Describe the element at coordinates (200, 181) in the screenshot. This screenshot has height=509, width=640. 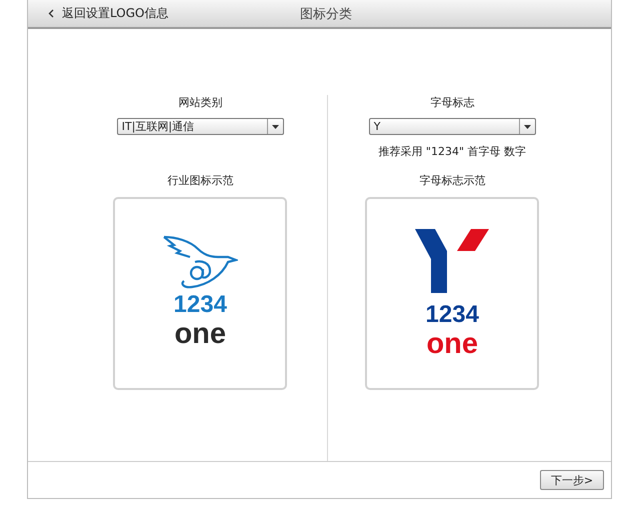
I see `sample-label: 行业图标示范` at that location.